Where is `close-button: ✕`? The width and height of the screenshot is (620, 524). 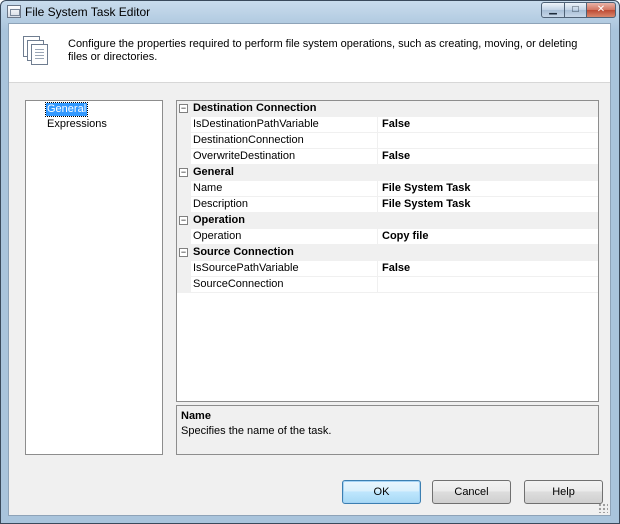
close-button: ✕ is located at coordinates (601, 10).